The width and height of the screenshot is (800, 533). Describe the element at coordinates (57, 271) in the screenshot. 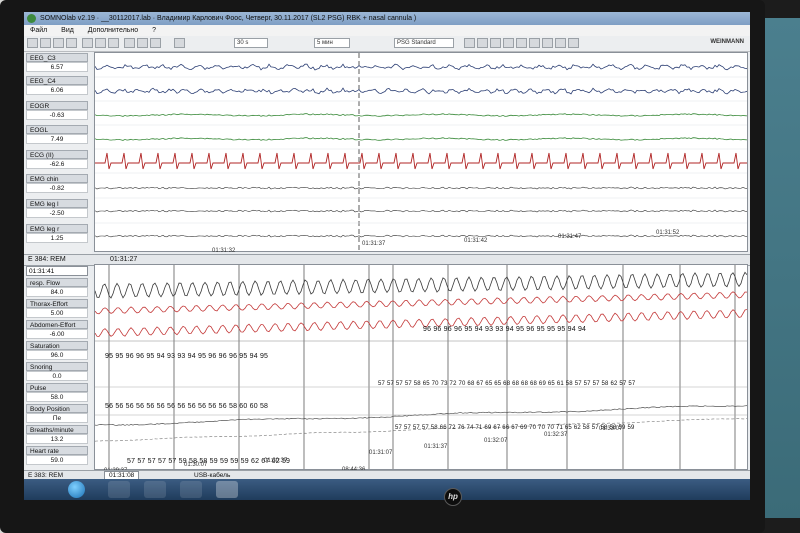

I see `epoch-time-upper: 01:31:41` at that location.